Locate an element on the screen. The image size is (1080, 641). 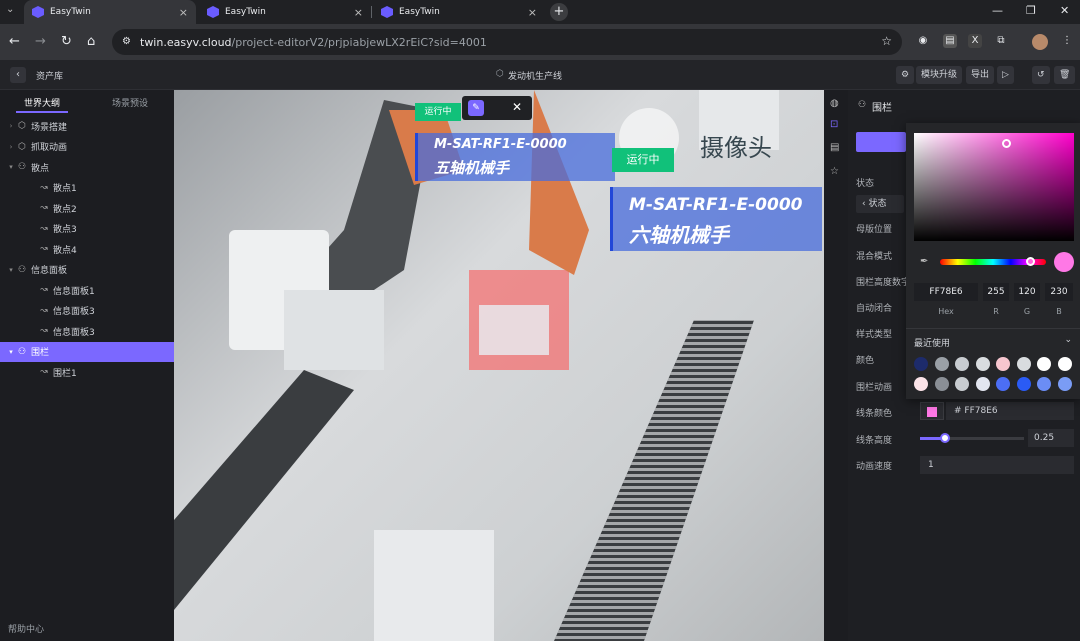
layers-icon: ▤ is located at coordinates (834, 147).